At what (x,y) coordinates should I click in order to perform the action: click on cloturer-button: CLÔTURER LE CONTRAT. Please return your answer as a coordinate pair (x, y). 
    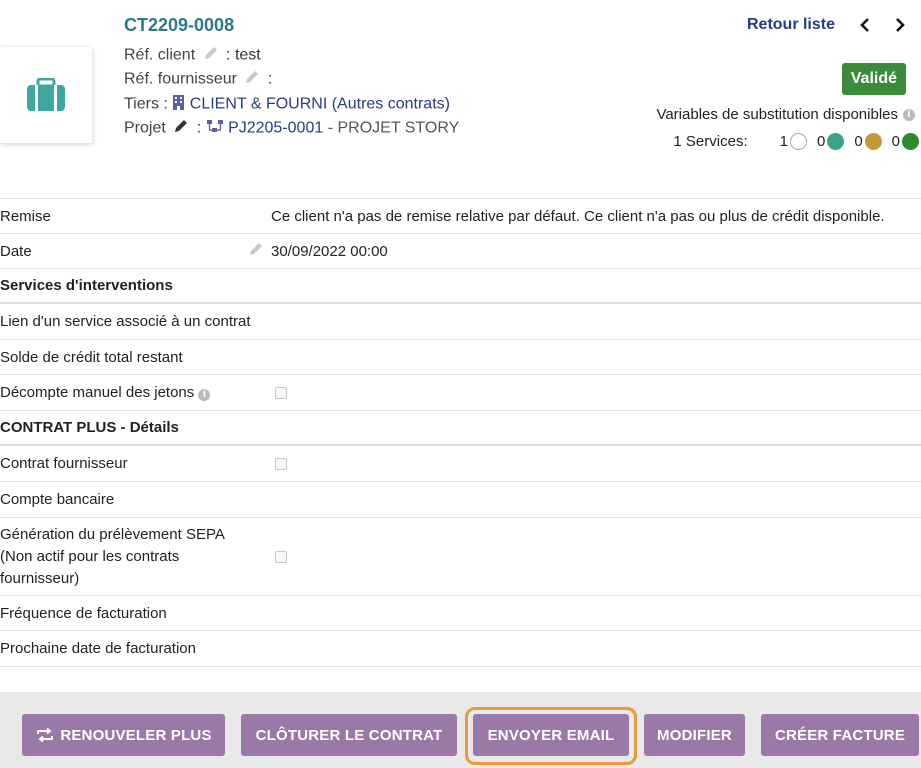
    Looking at the image, I should click on (349, 735).